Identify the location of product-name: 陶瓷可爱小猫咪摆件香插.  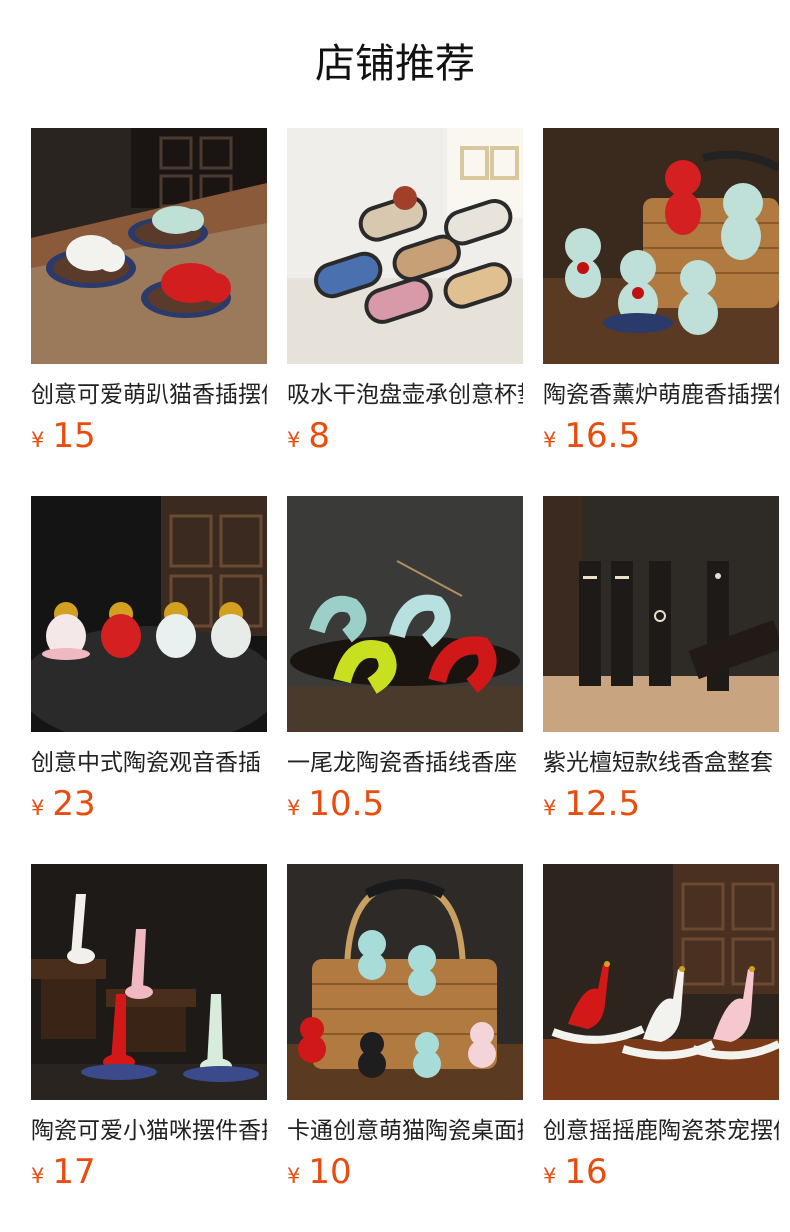
(149, 1131).